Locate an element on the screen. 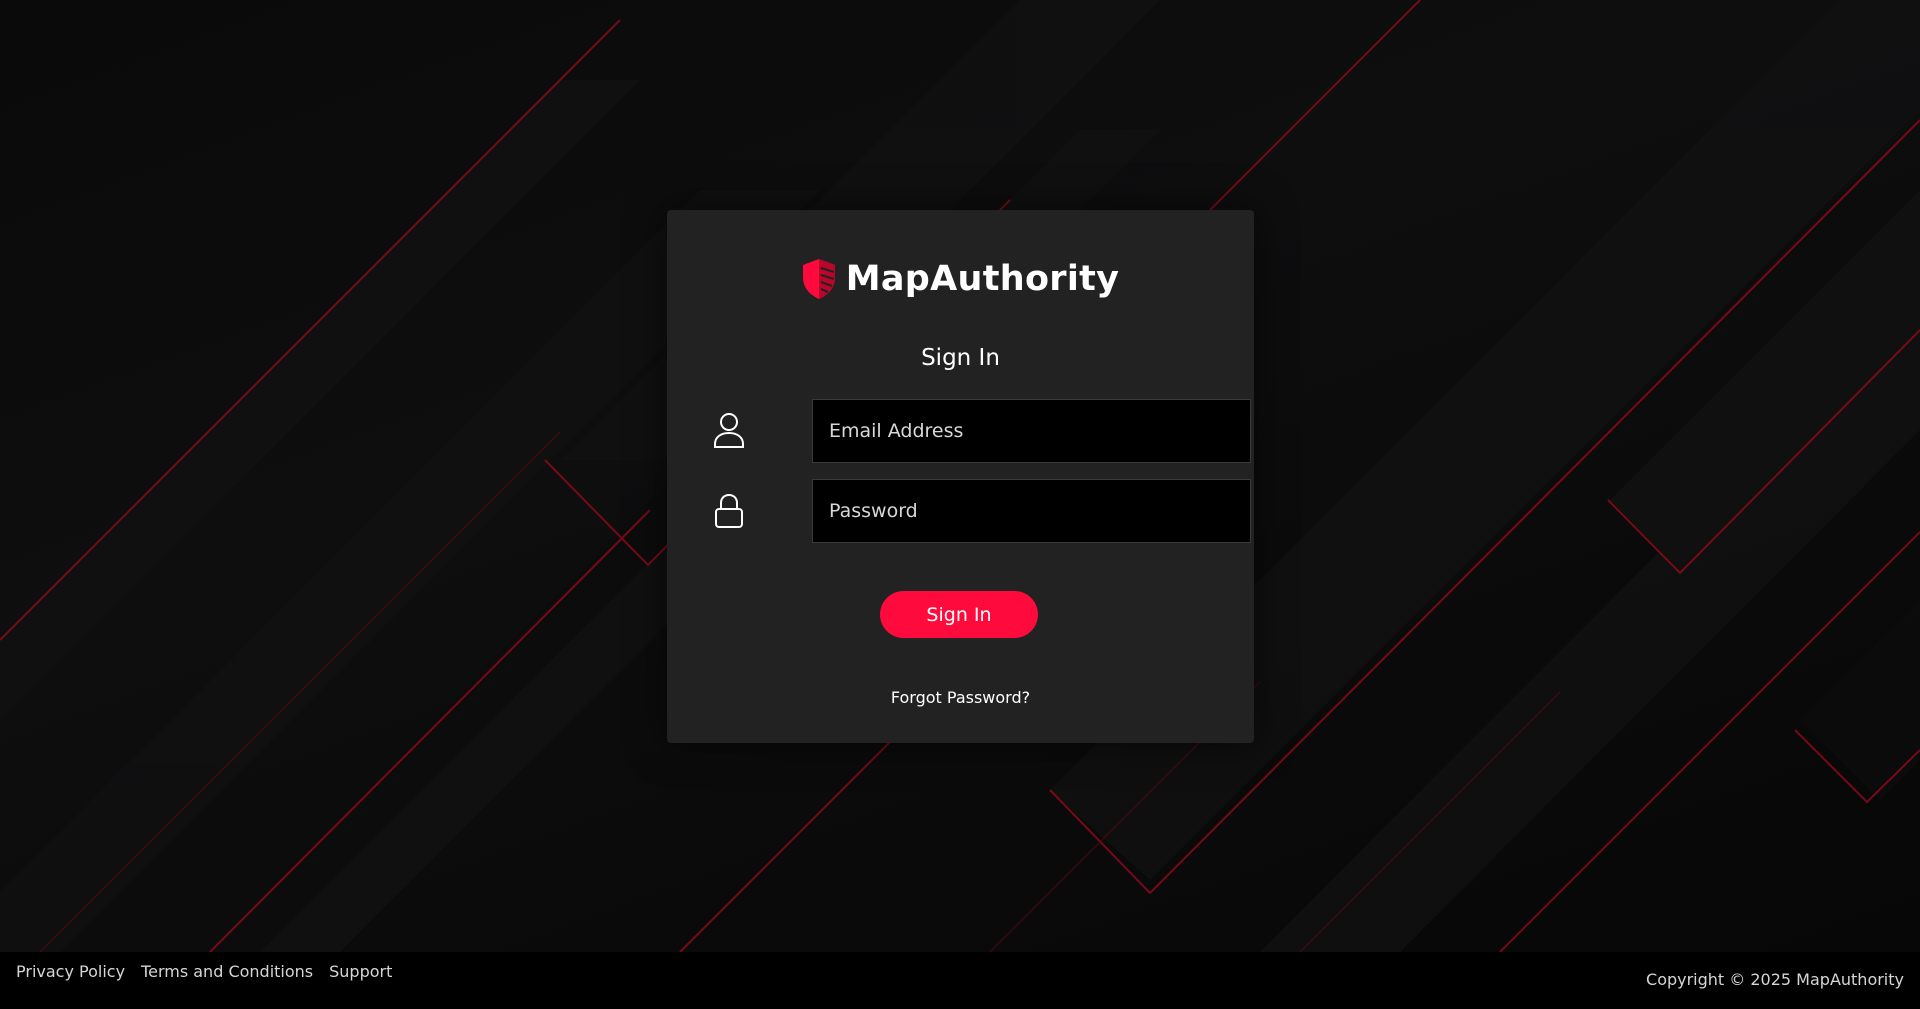 This screenshot has width=1920, height=1009. privacy-policy-link: Privacy Policy is located at coordinates (70, 971).